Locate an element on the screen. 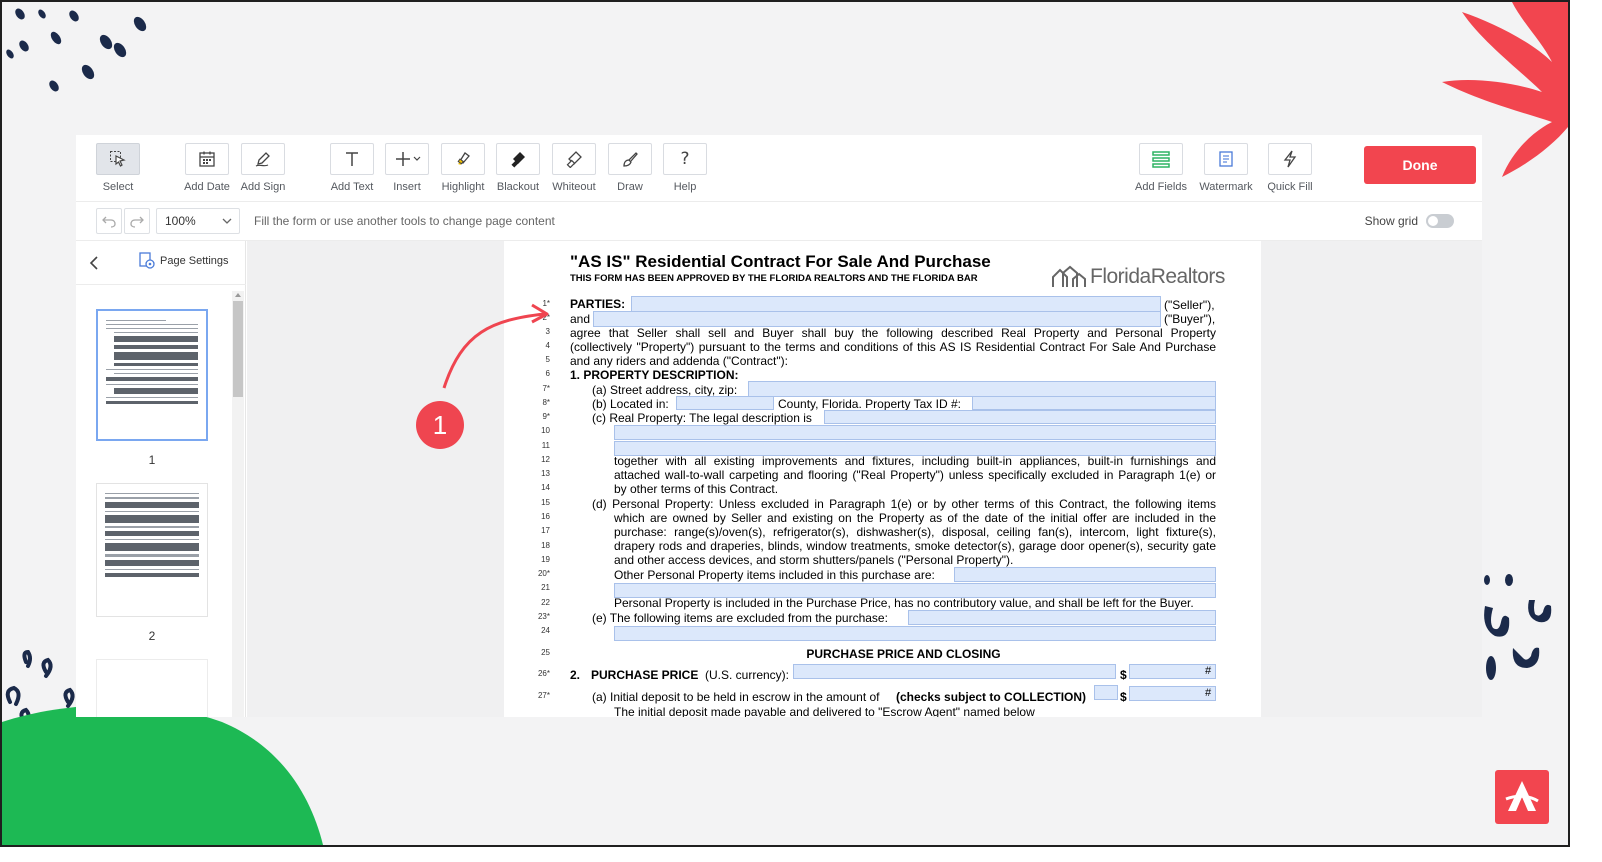 Image resolution: width=1602 pixels, height=862 pixels. line-number: 12 is located at coordinates (545, 459).